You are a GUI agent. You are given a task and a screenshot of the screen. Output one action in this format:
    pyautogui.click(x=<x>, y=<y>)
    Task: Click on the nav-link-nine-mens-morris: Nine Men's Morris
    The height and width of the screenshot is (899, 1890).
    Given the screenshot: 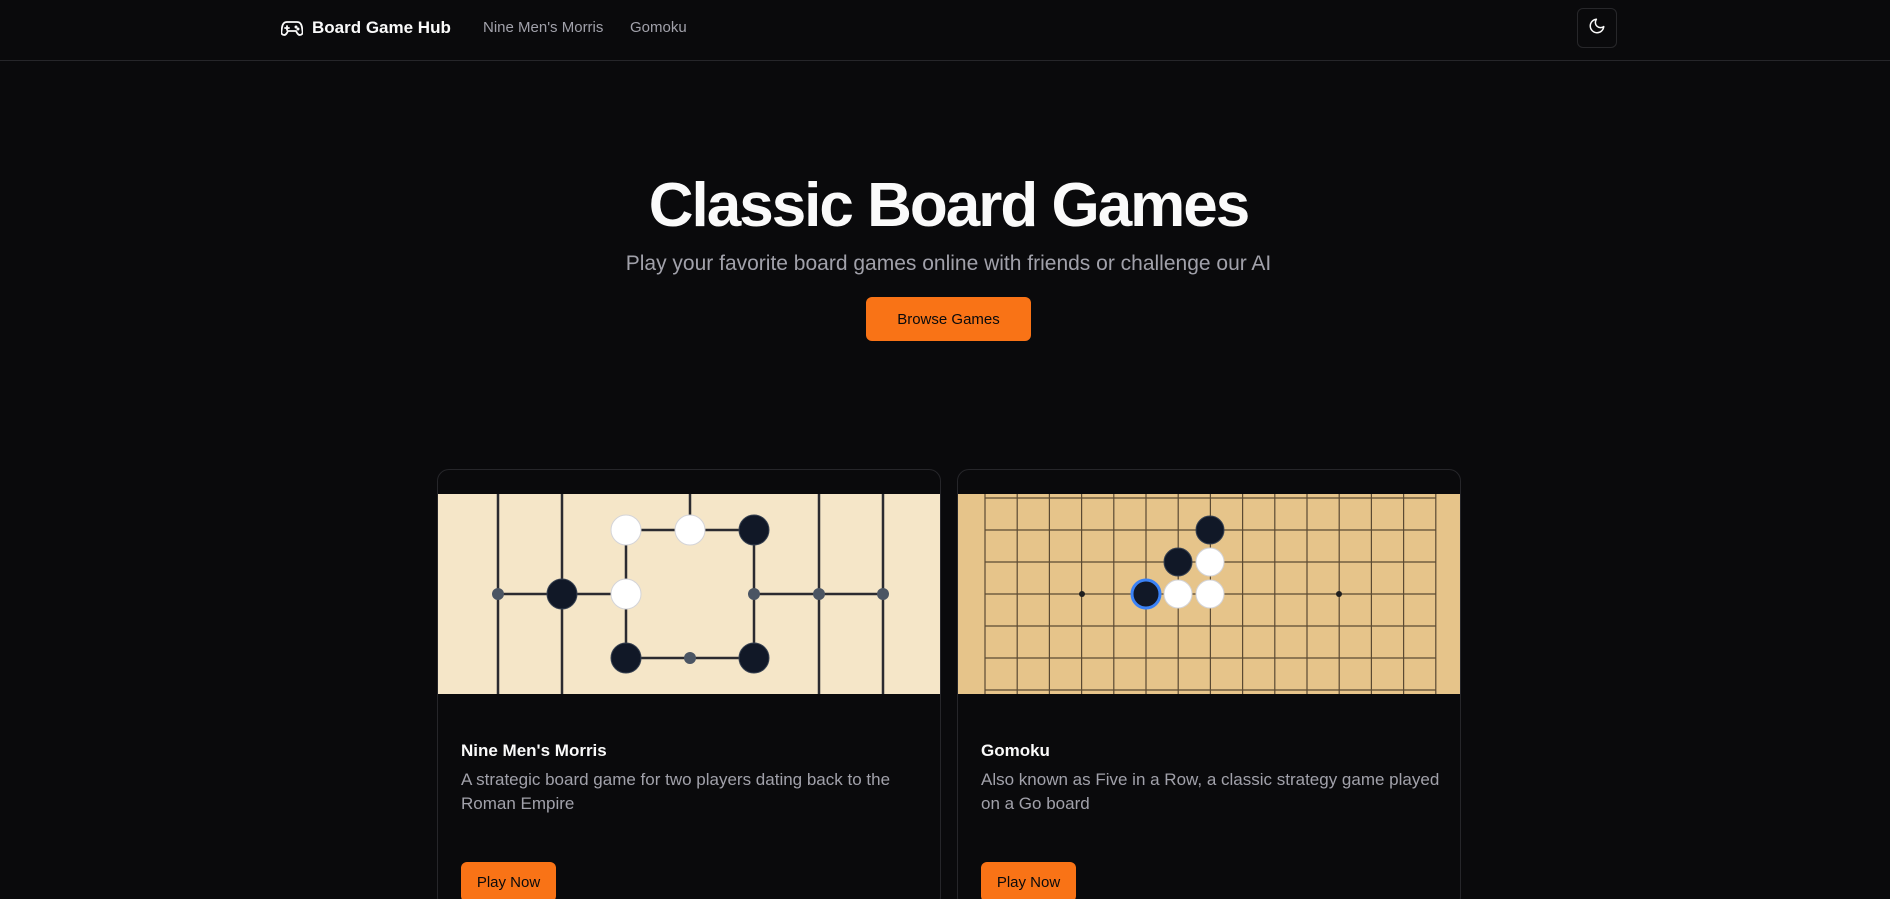 What is the action you would take?
    pyautogui.click(x=543, y=27)
    